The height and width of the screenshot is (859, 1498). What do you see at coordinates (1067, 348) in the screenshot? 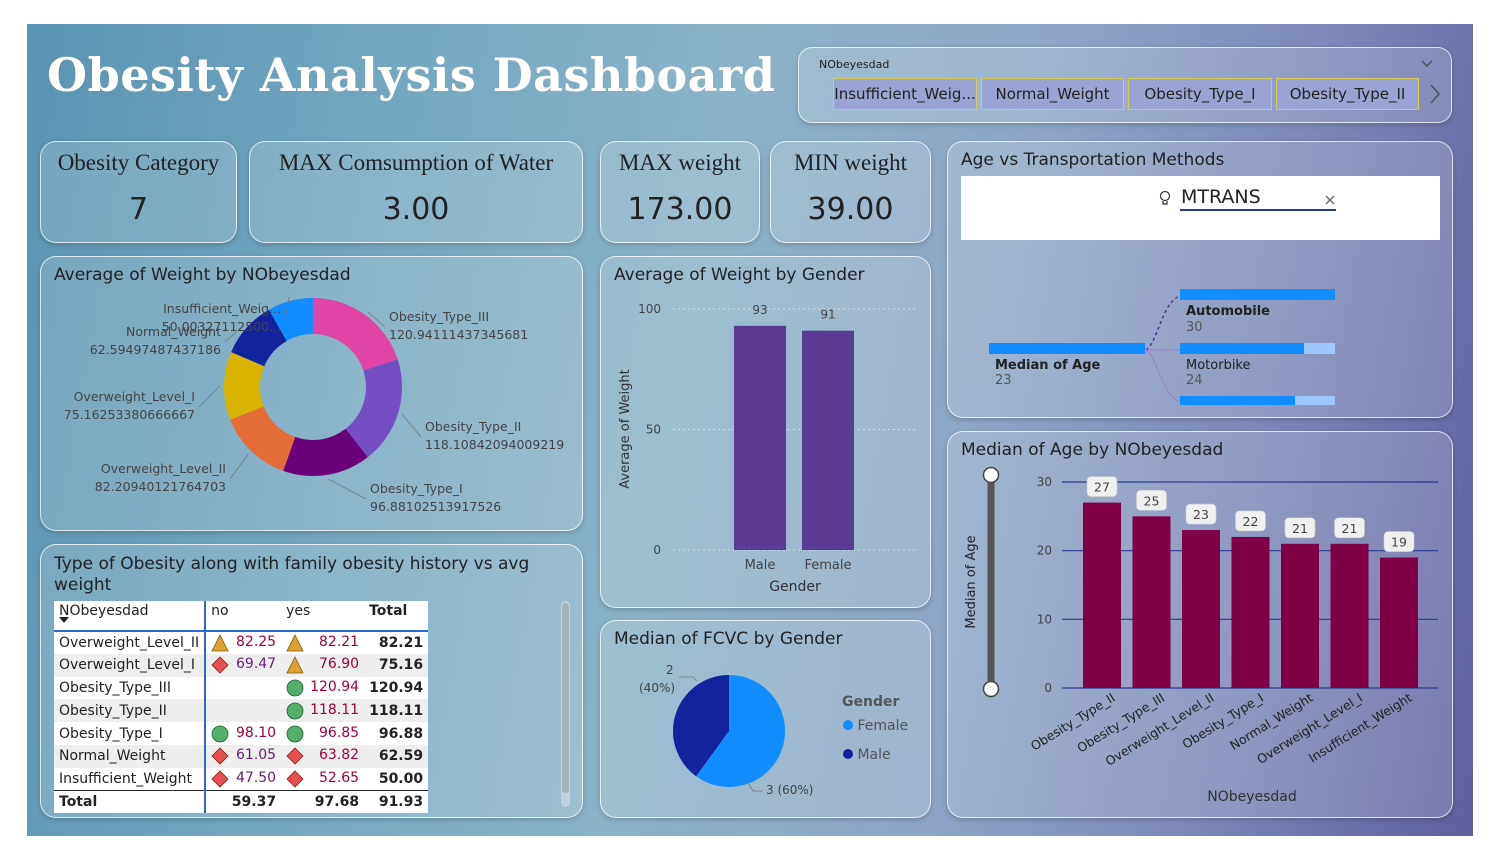
I see `root-bar` at bounding box center [1067, 348].